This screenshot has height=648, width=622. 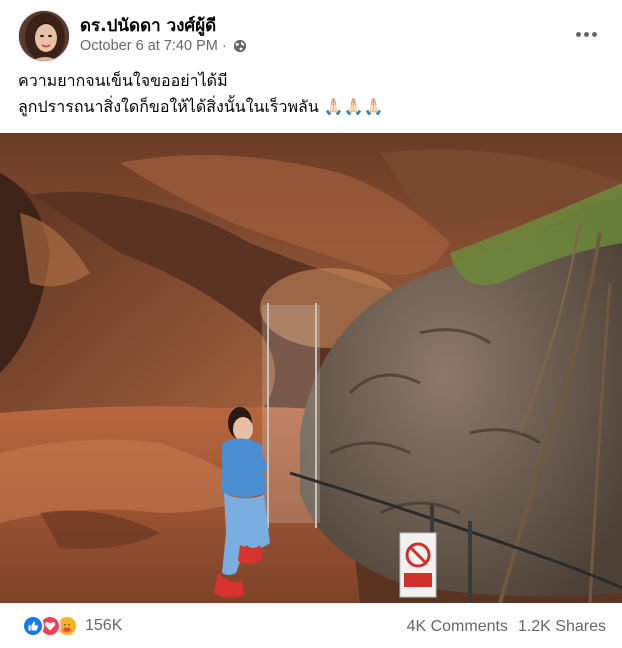 I want to click on author-name: ดร.ปนัดดา วงศ์ผู้ดี, so click(x=148, y=25).